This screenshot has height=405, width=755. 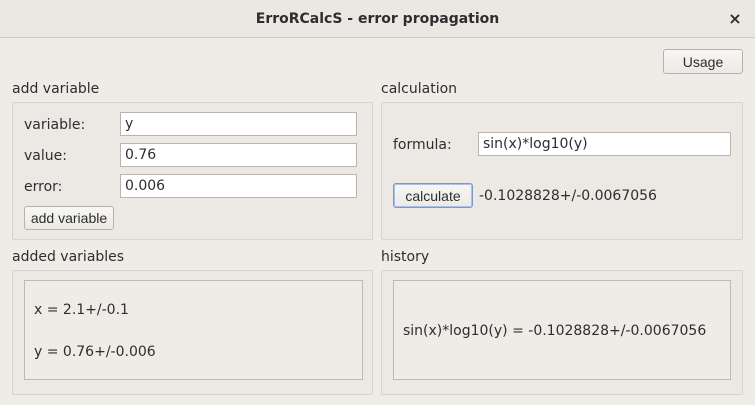 What do you see at coordinates (56, 89) in the screenshot?
I see `add-variable-section-label: add variable` at bounding box center [56, 89].